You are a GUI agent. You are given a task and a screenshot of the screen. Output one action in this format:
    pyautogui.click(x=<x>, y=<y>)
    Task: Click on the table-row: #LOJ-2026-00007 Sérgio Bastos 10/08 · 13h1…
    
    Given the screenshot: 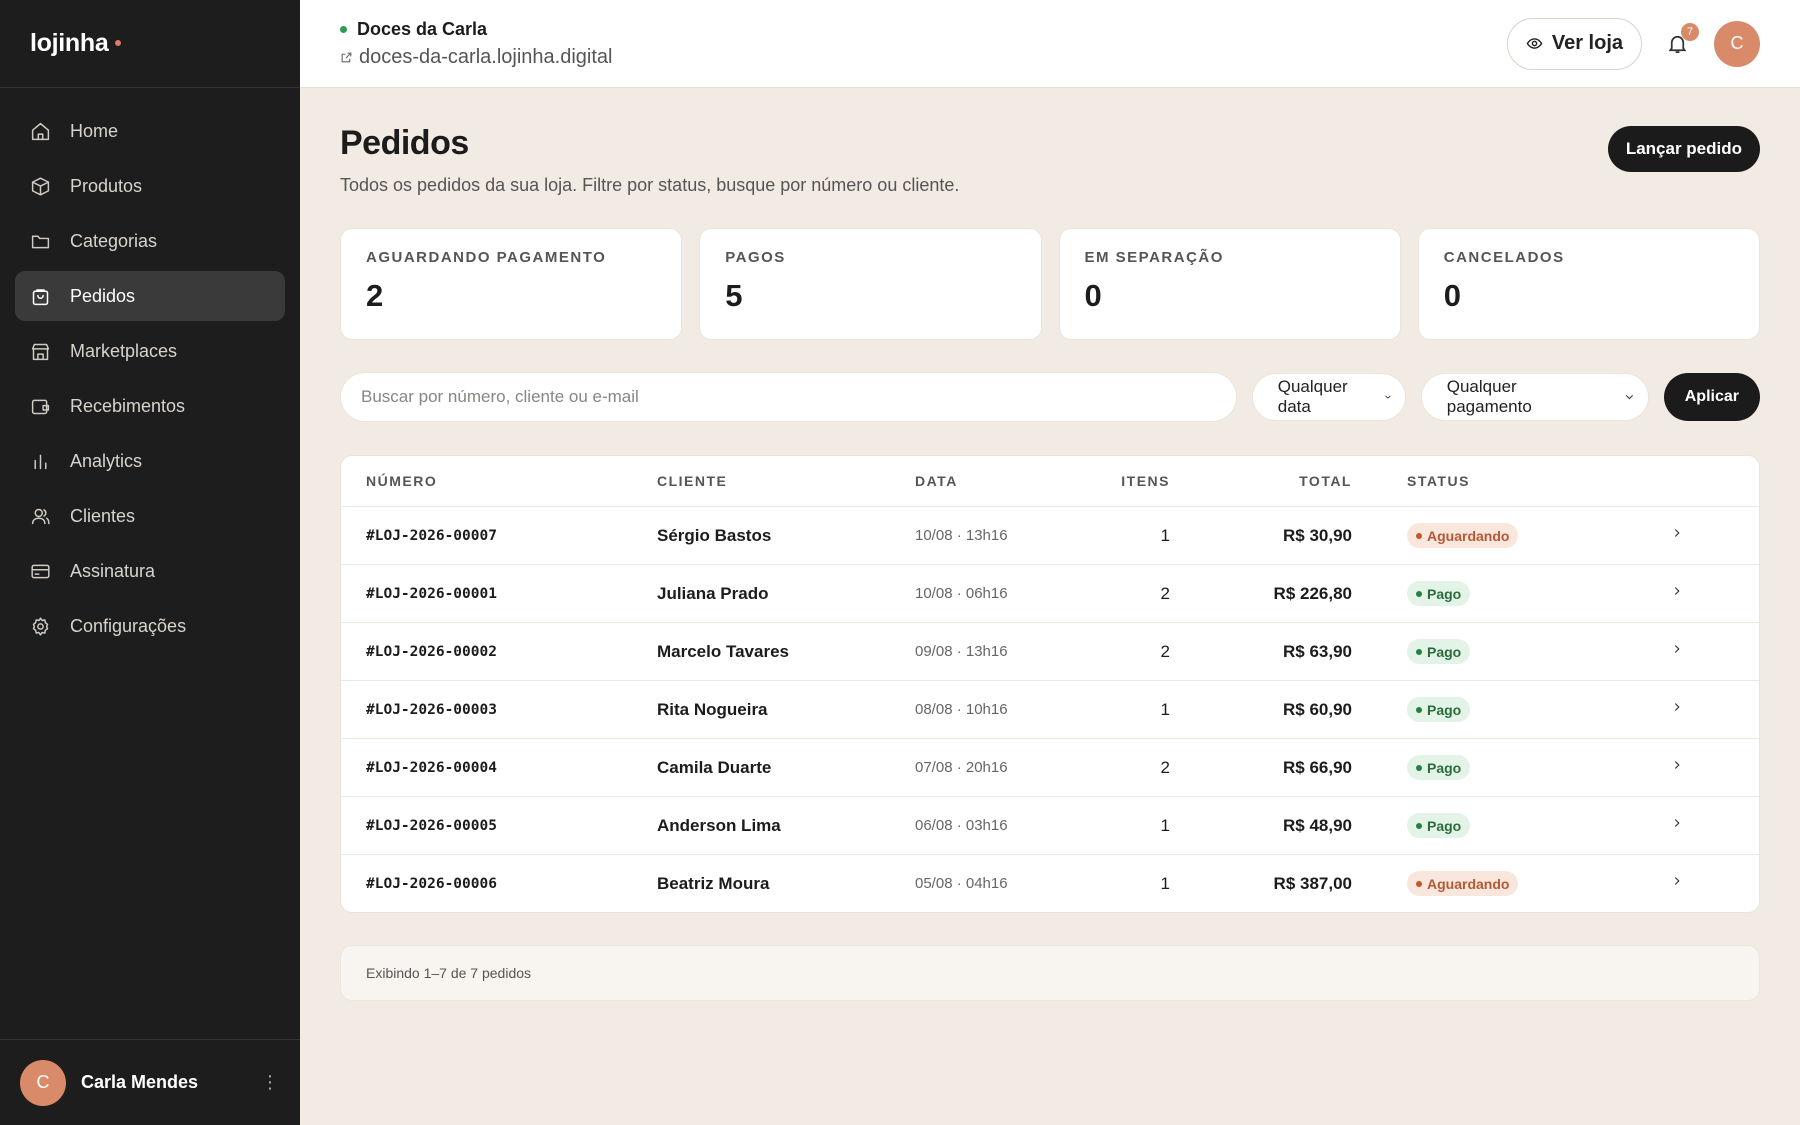 What is the action you would take?
    pyautogui.click(x=1050, y=535)
    